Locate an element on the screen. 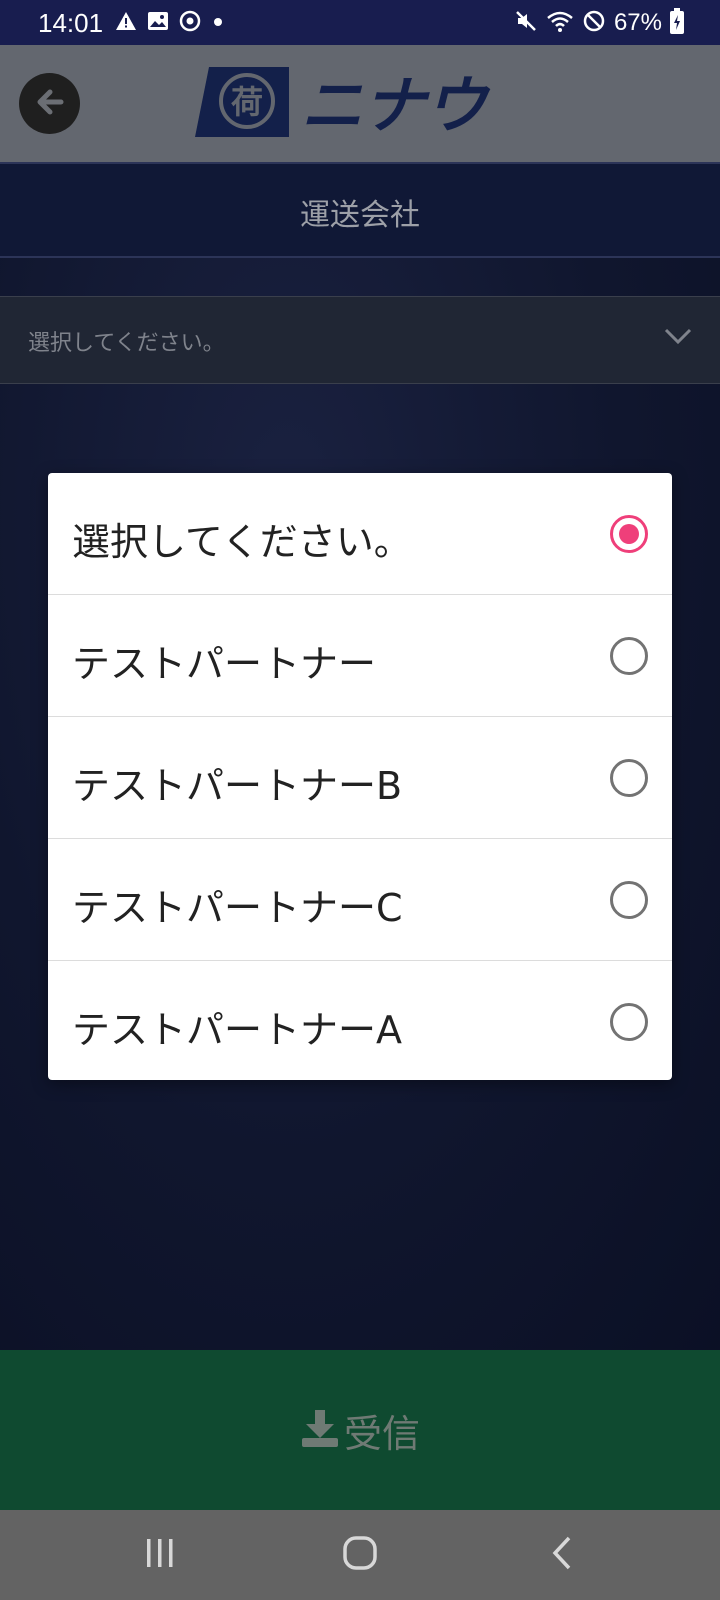 The image size is (720, 1600). back-button is located at coordinates (49, 103).